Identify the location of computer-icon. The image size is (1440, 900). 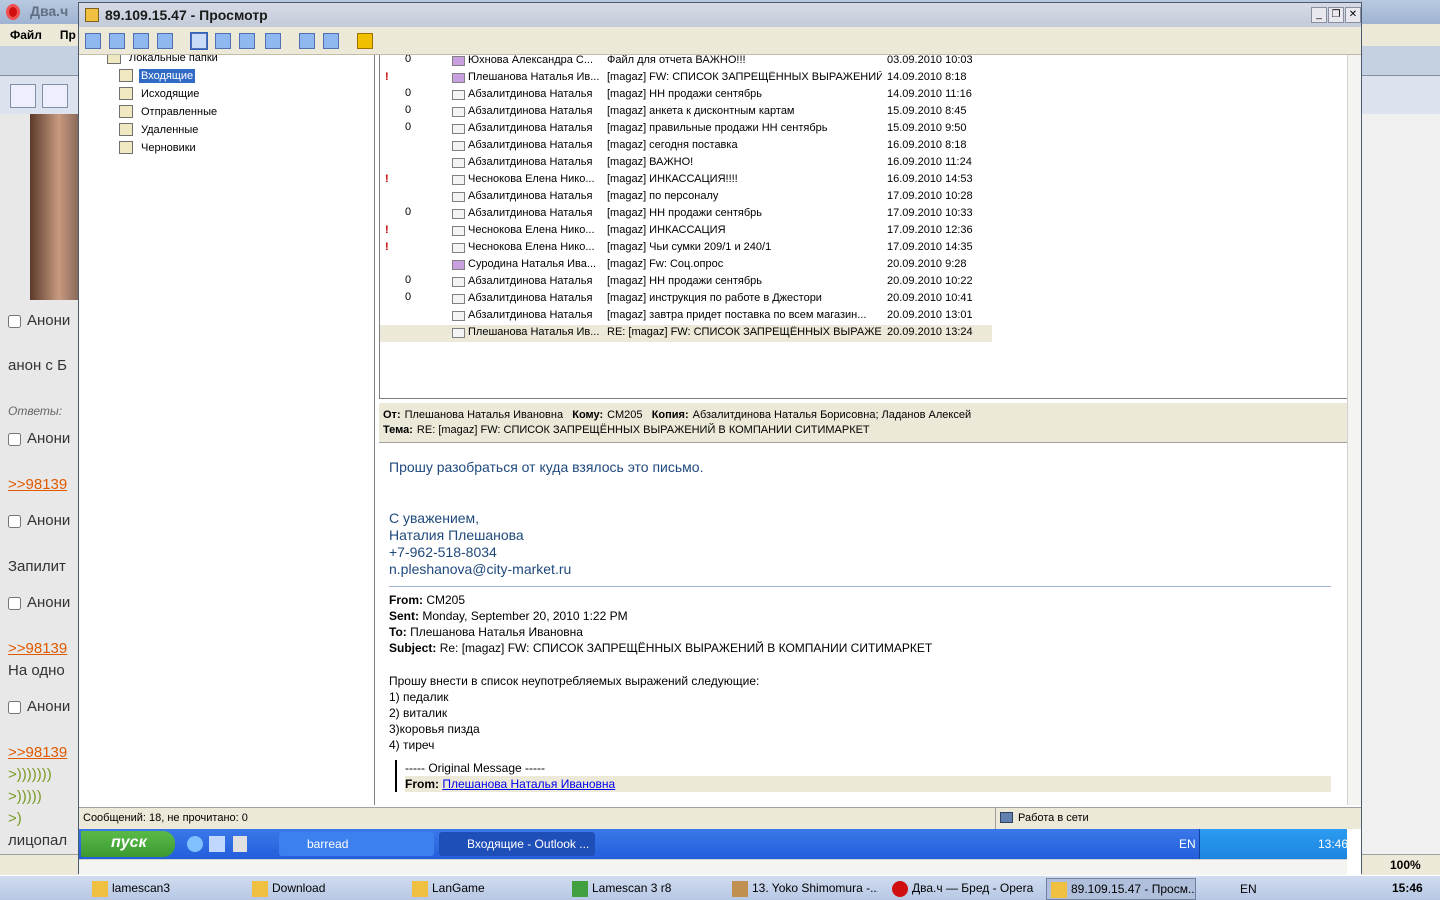
(1006, 817).